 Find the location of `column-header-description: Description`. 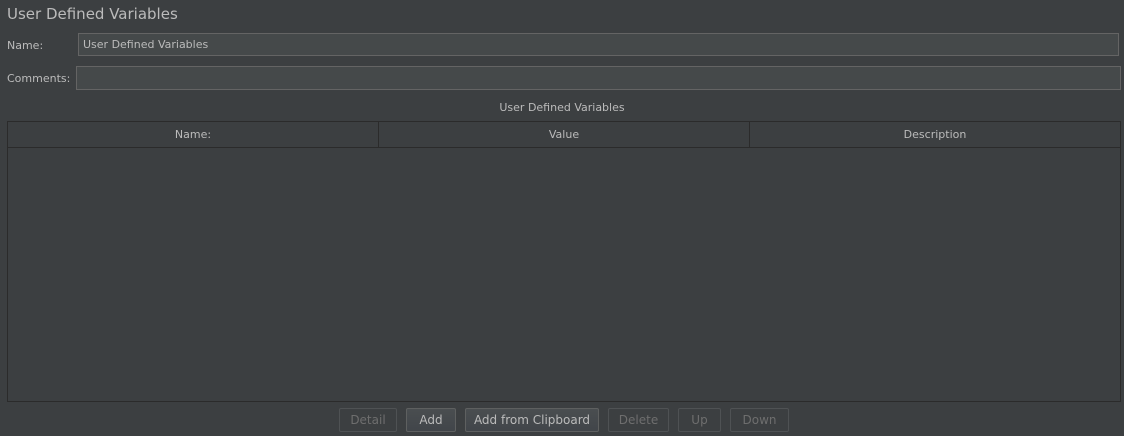

column-header-description: Description is located at coordinates (935, 134).